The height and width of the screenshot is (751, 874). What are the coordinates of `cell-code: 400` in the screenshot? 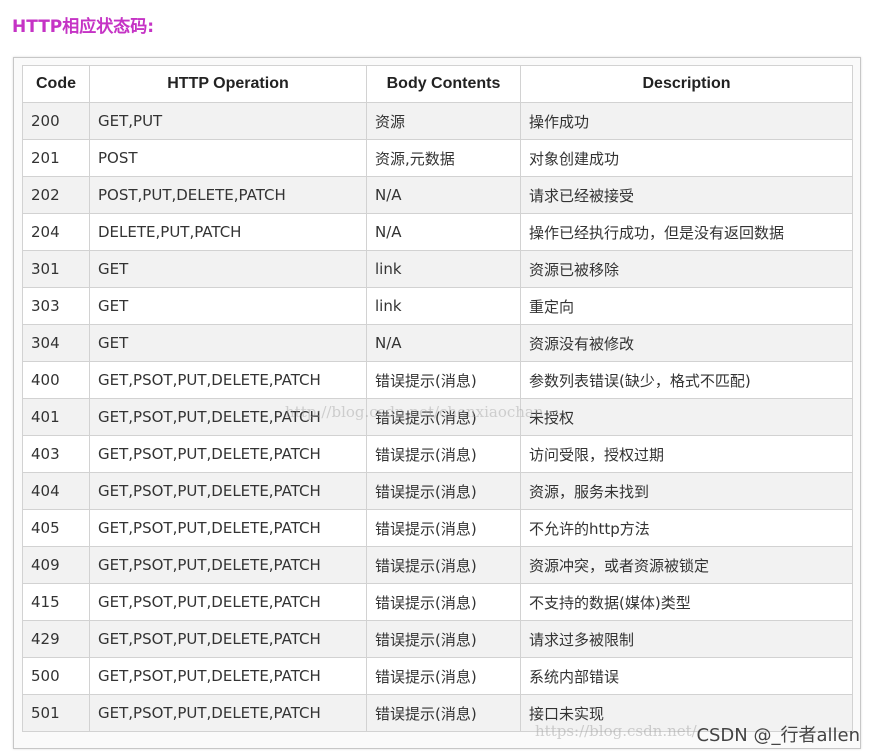 It's located at (56, 380).